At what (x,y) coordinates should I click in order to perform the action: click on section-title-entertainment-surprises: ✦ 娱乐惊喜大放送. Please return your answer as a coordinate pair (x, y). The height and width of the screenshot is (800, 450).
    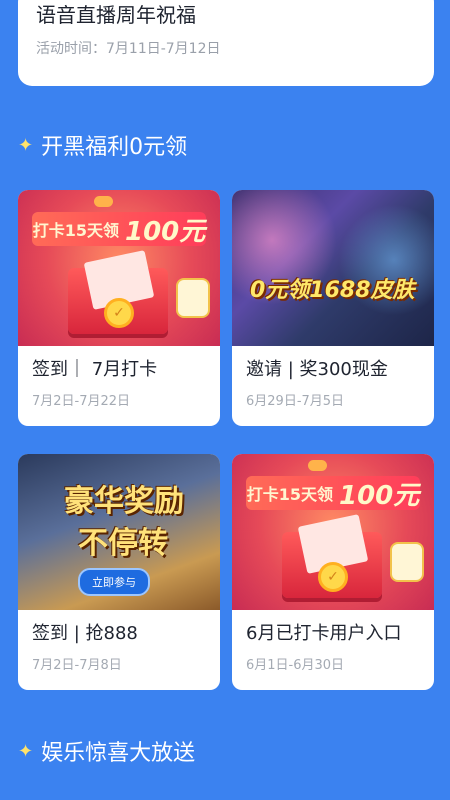
    Looking at the image, I should click on (106, 751).